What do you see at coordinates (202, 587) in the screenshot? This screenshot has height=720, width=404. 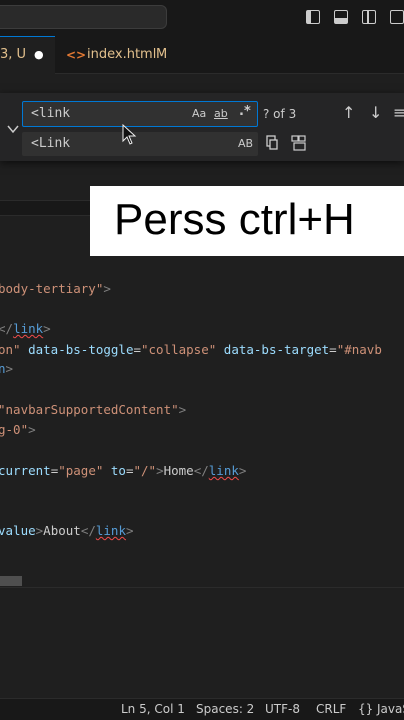 I see `panel-divider` at bounding box center [202, 587].